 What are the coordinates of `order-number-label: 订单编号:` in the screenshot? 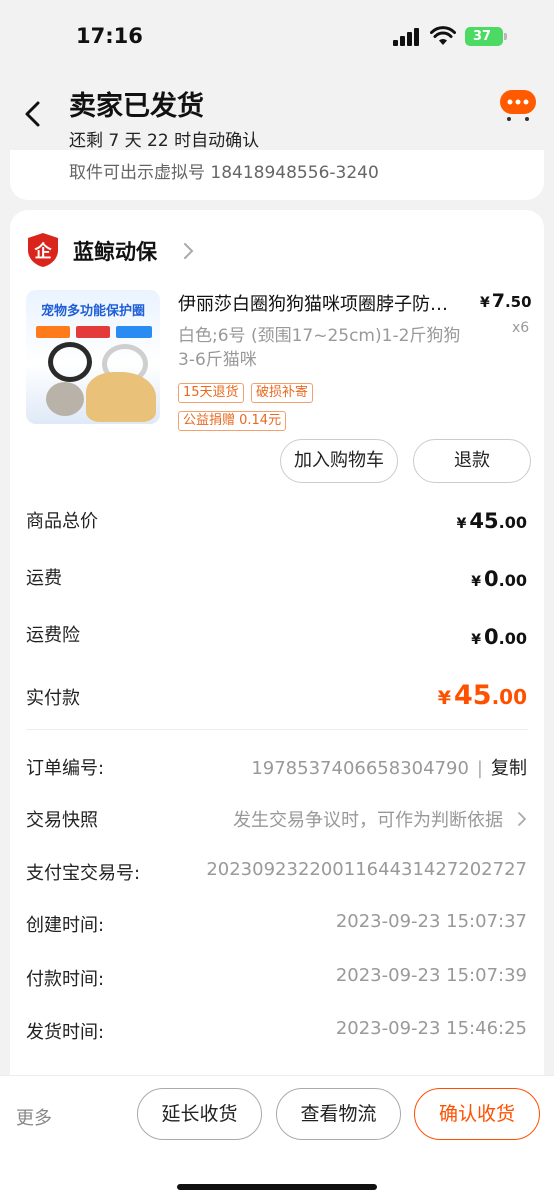 It's located at (65, 768).